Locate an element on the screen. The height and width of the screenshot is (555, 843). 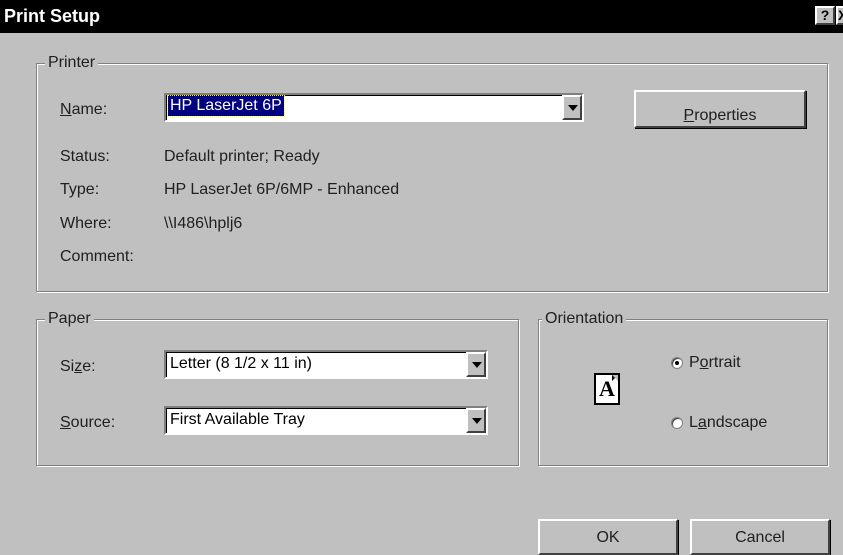
cancel-button: Cancel is located at coordinates (760, 537).